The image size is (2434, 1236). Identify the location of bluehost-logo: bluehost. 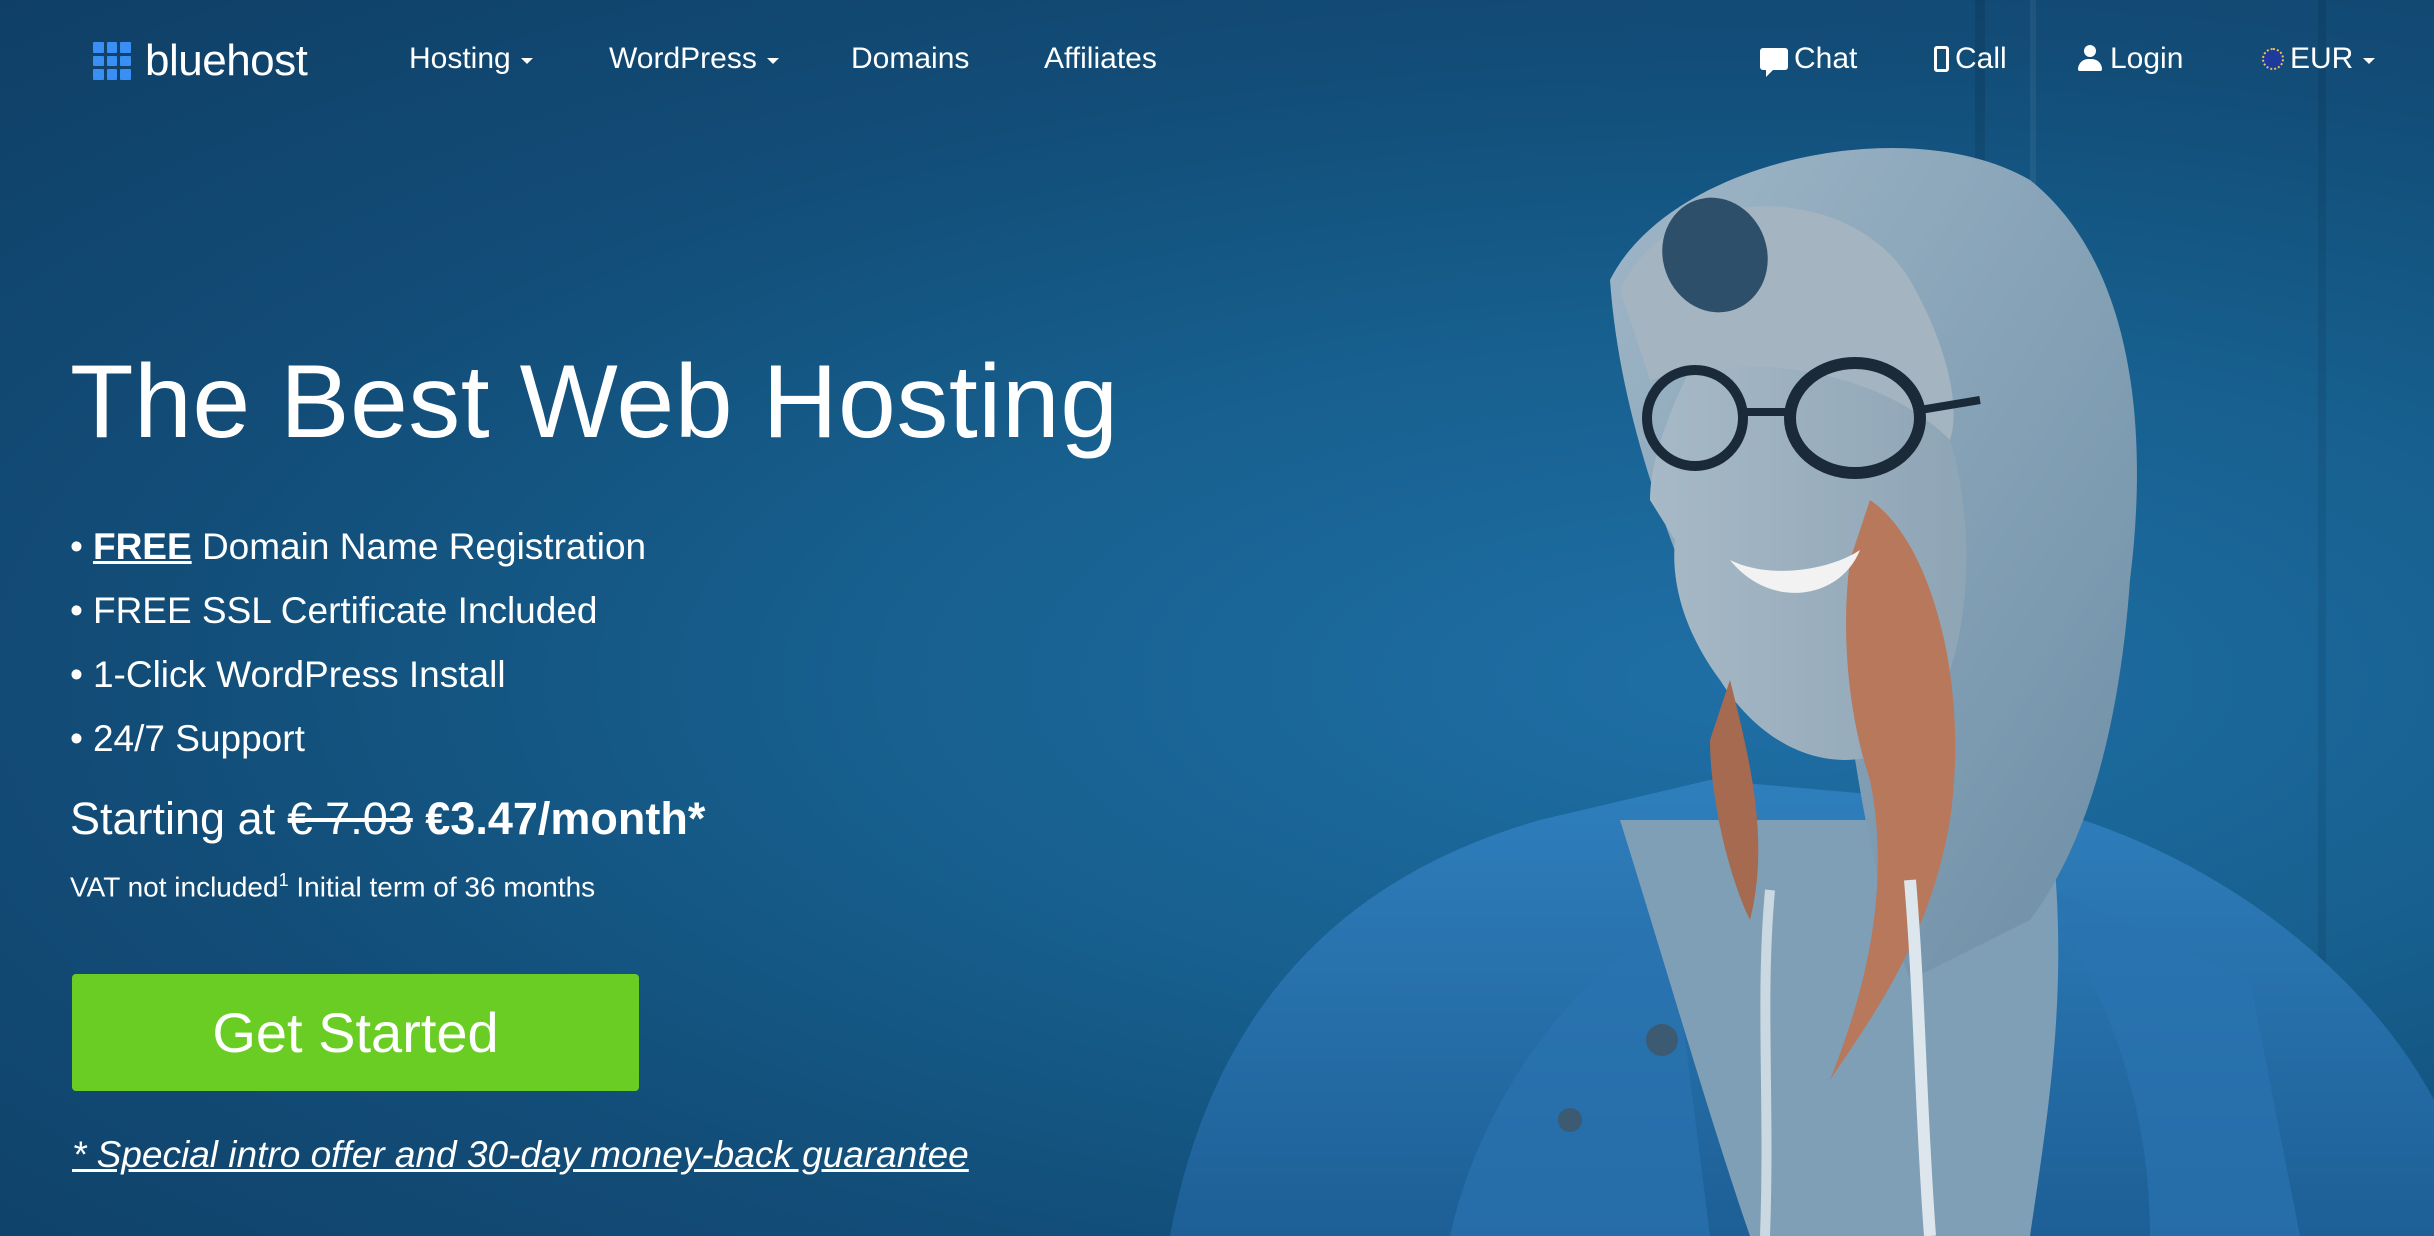
(200, 61).